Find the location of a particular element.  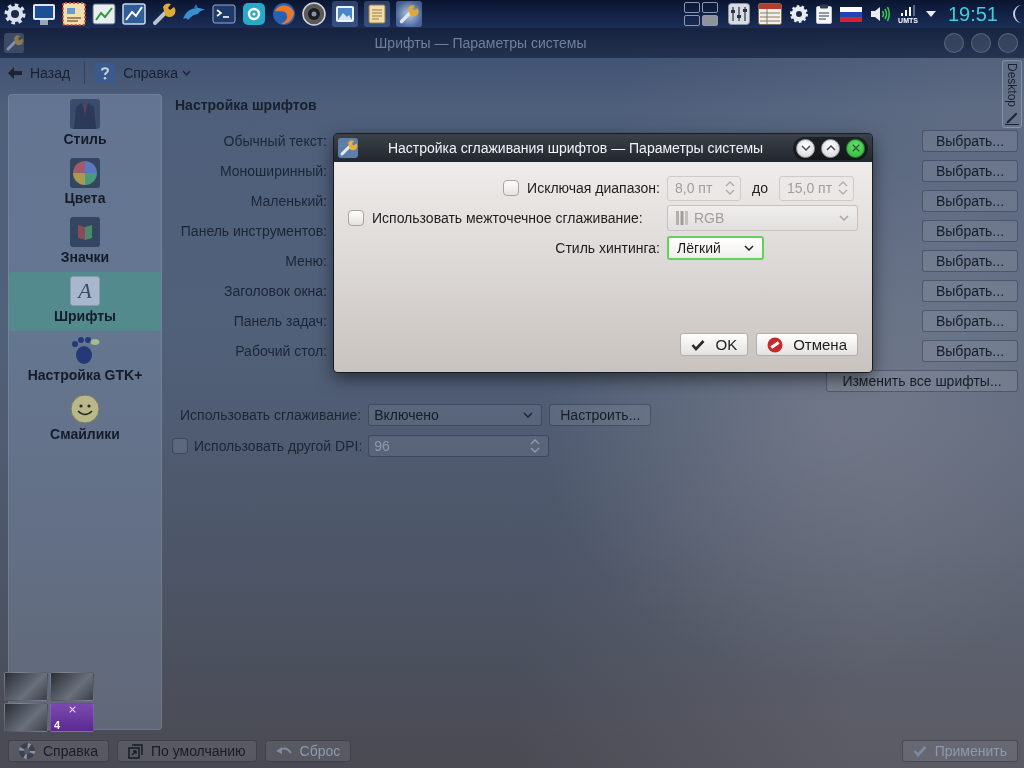

spin-box: 8,0 пт is located at coordinates (704, 188).